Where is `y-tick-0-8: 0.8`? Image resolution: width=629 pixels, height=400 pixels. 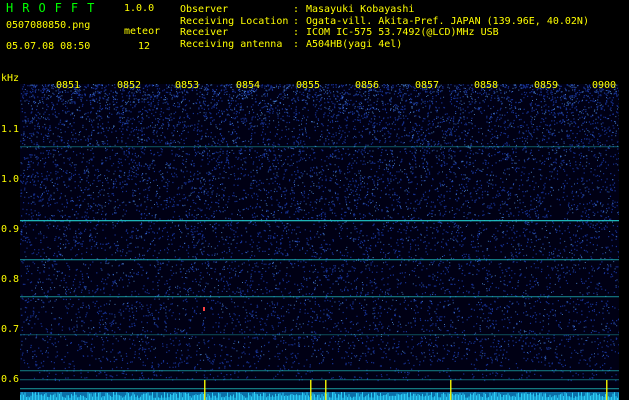 y-tick-0-8: 0.8 is located at coordinates (10, 279).